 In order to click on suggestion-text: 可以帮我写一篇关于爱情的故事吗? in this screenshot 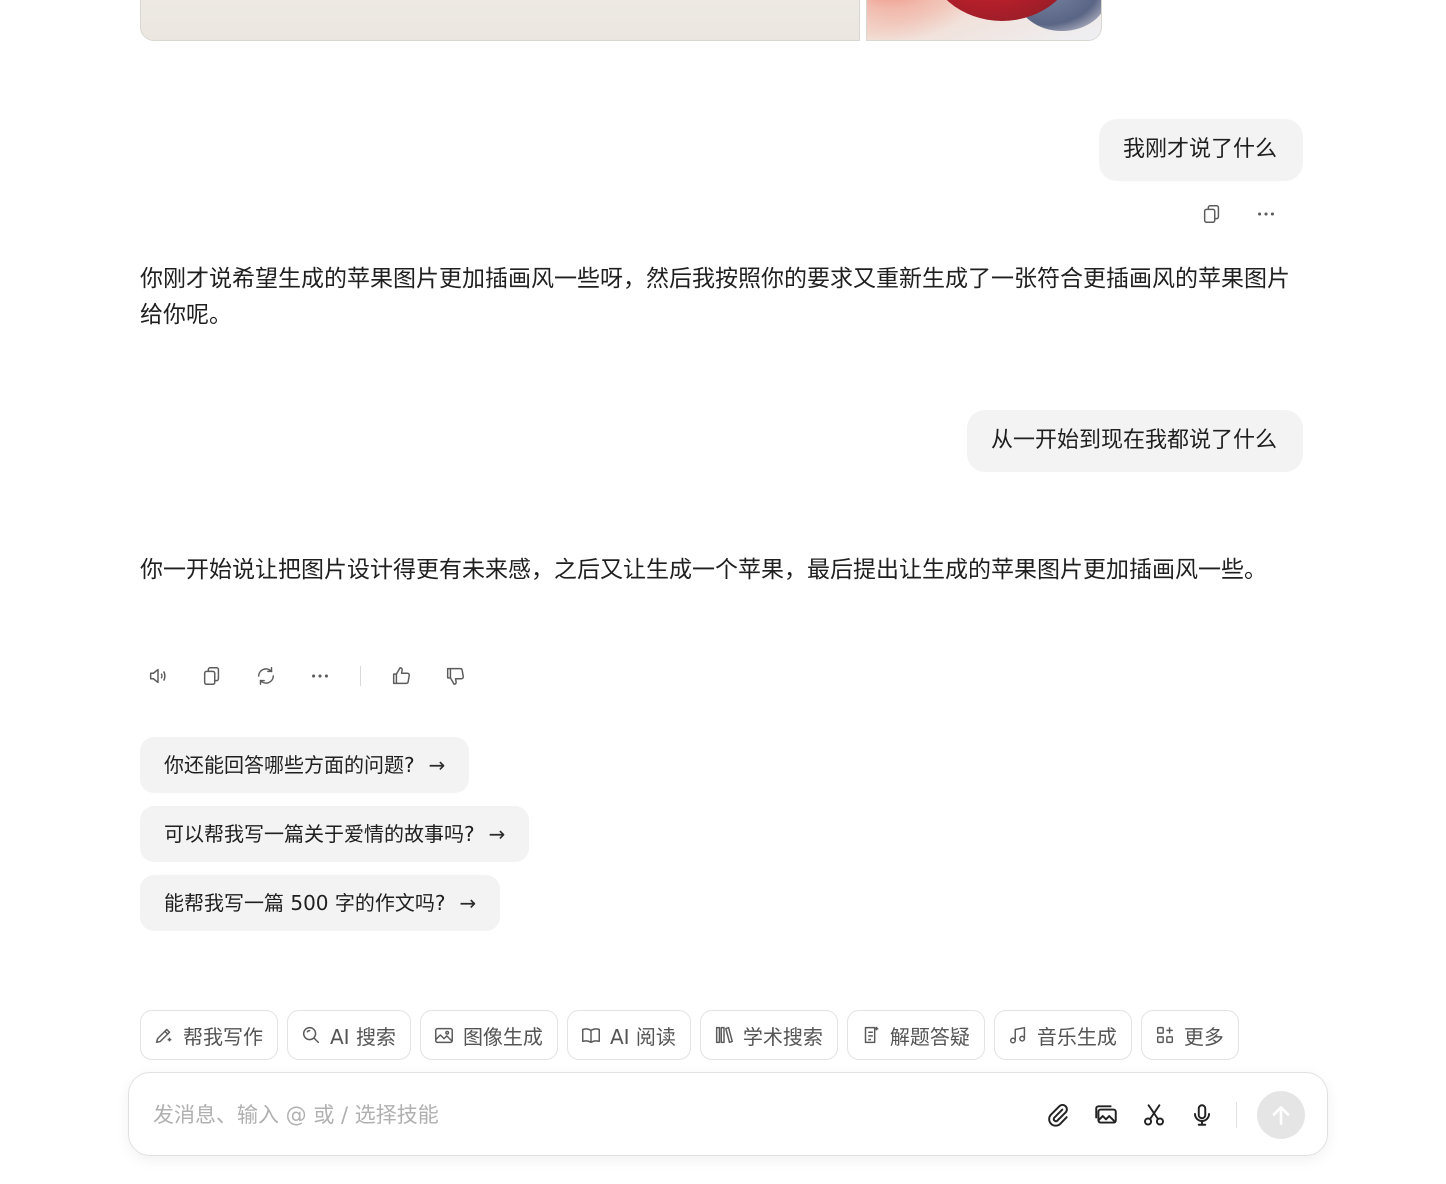, I will do `click(319, 834)`.